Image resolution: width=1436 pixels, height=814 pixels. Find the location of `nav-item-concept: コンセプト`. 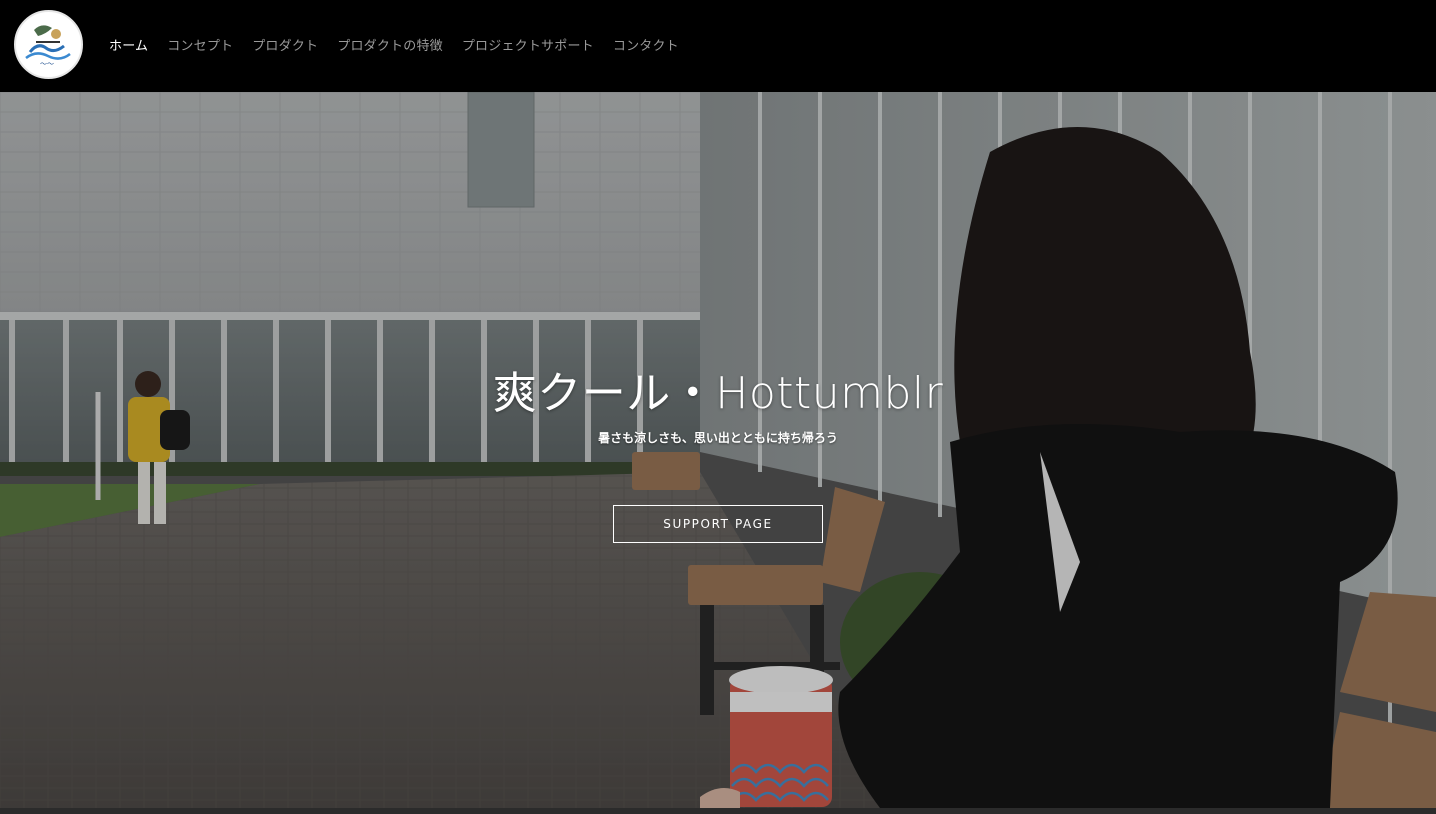

nav-item-concept: コンセプト is located at coordinates (200, 44).